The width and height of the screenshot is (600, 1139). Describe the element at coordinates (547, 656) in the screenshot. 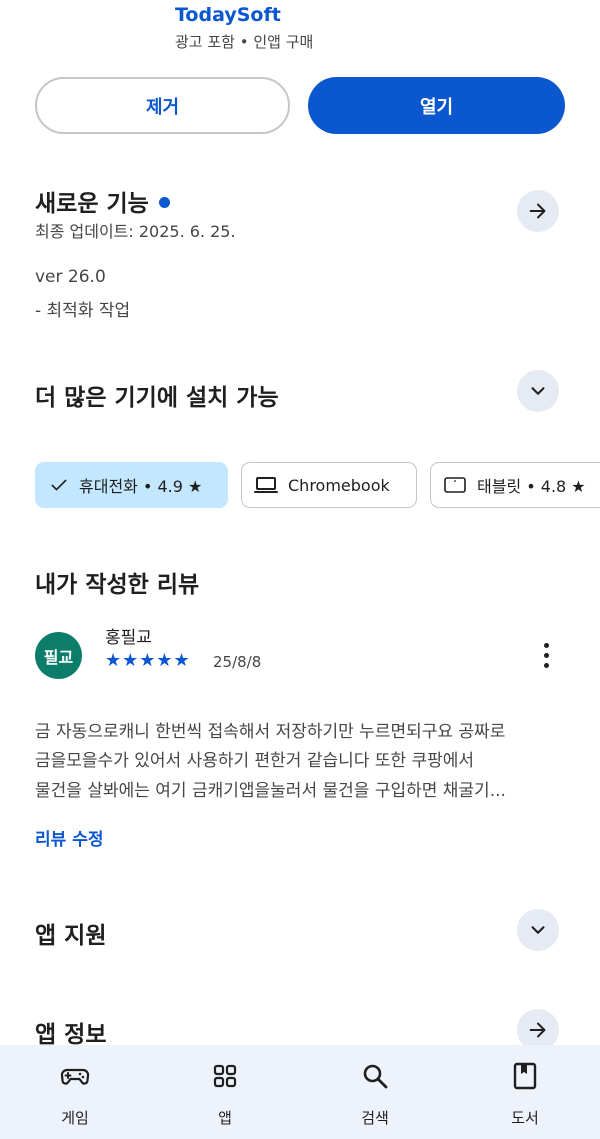

I see `more-options-icon` at that location.